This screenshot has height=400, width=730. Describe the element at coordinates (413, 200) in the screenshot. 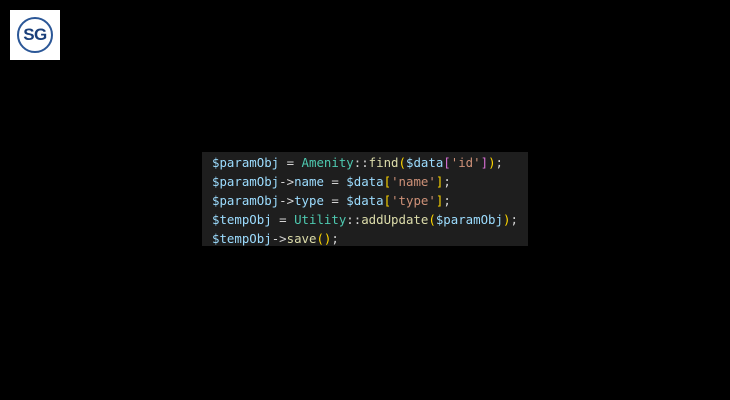

I see `code-token: 'type'` at that location.